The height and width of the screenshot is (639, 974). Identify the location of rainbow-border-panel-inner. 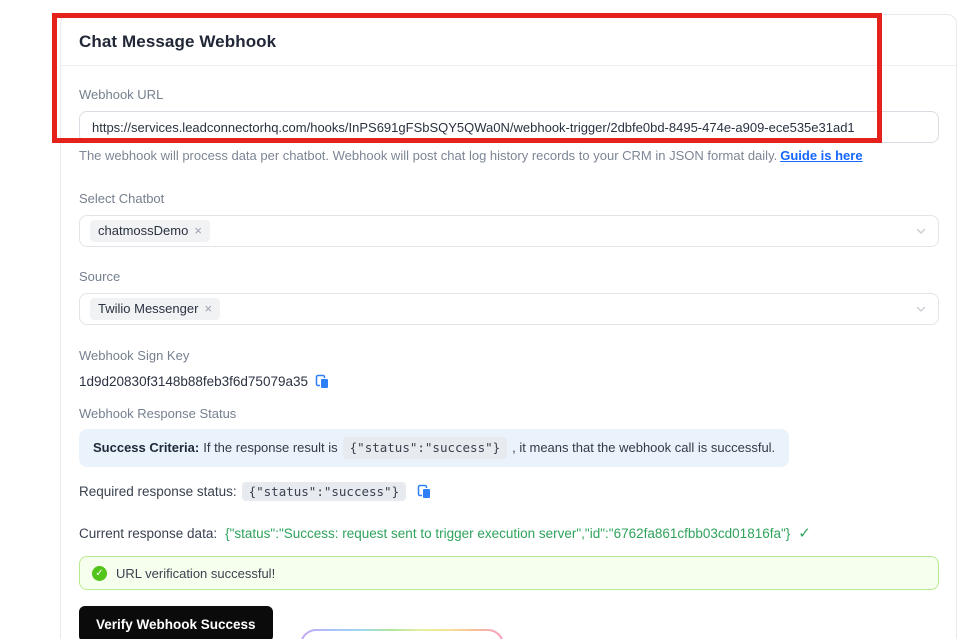
(402, 635).